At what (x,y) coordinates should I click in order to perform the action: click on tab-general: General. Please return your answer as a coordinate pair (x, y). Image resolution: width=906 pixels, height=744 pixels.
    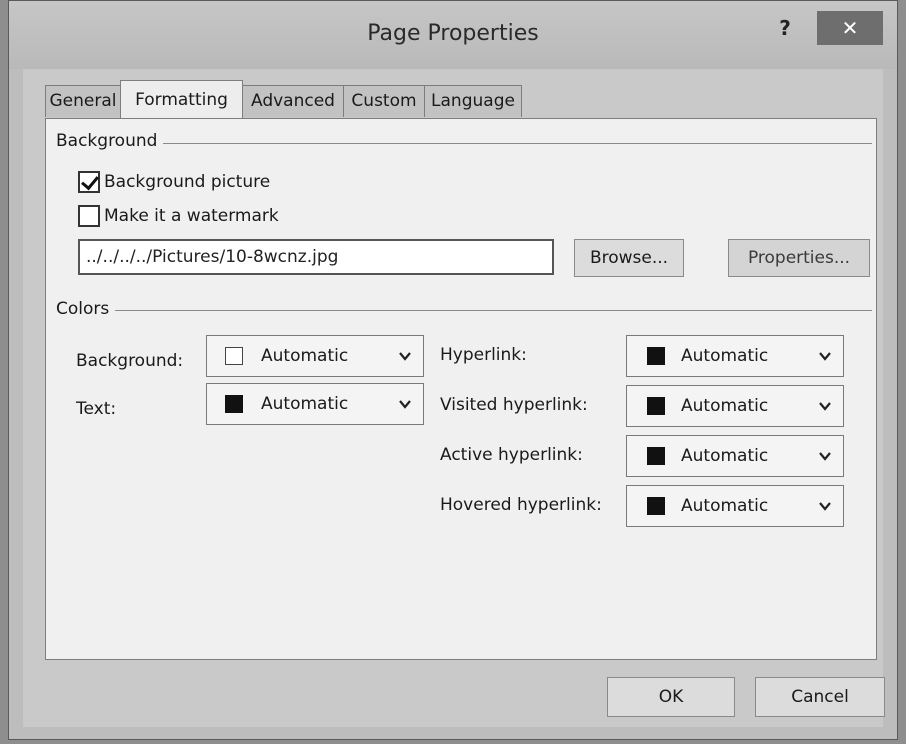
    Looking at the image, I should click on (83, 101).